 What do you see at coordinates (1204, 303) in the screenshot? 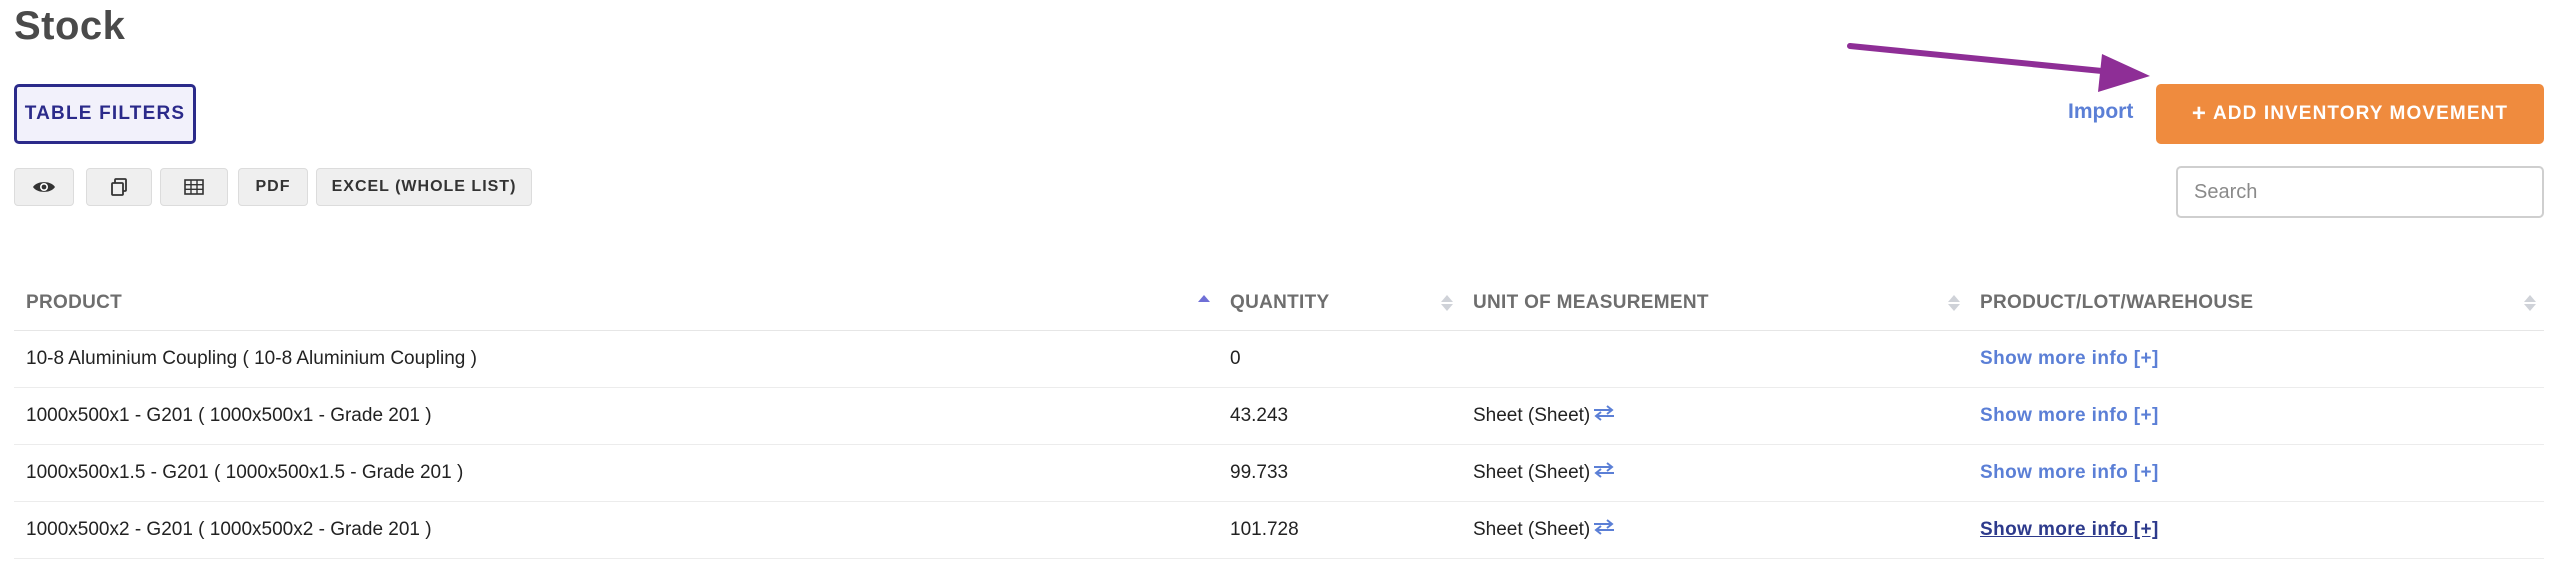
I see `sort-asc-icon` at bounding box center [1204, 303].